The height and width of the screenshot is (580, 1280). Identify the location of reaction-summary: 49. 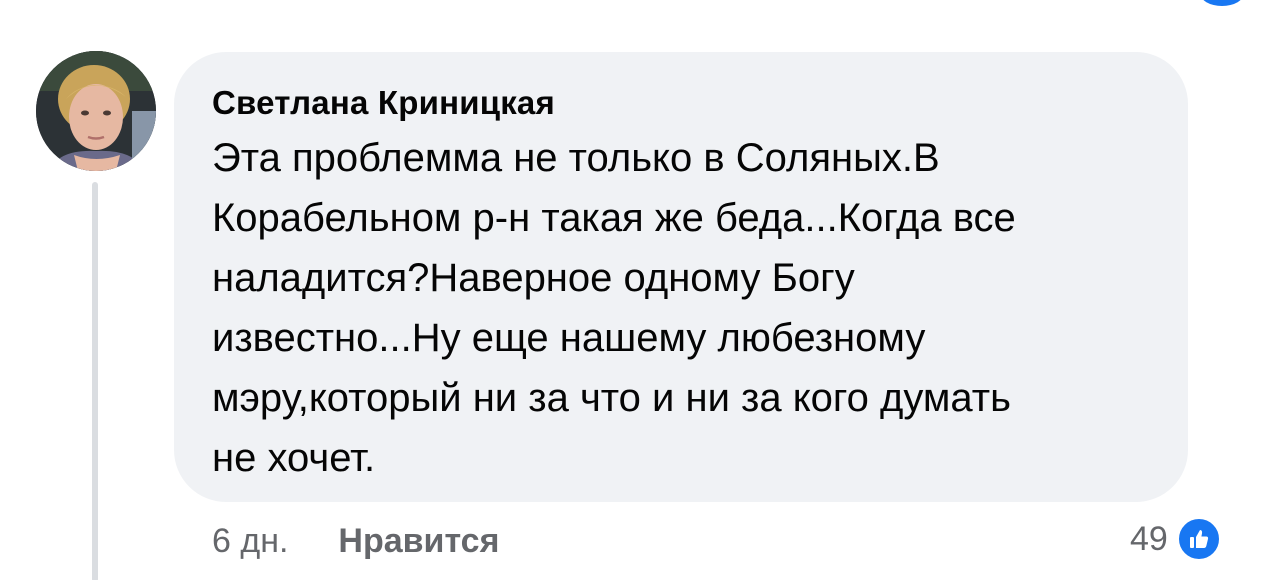
(1176, 539).